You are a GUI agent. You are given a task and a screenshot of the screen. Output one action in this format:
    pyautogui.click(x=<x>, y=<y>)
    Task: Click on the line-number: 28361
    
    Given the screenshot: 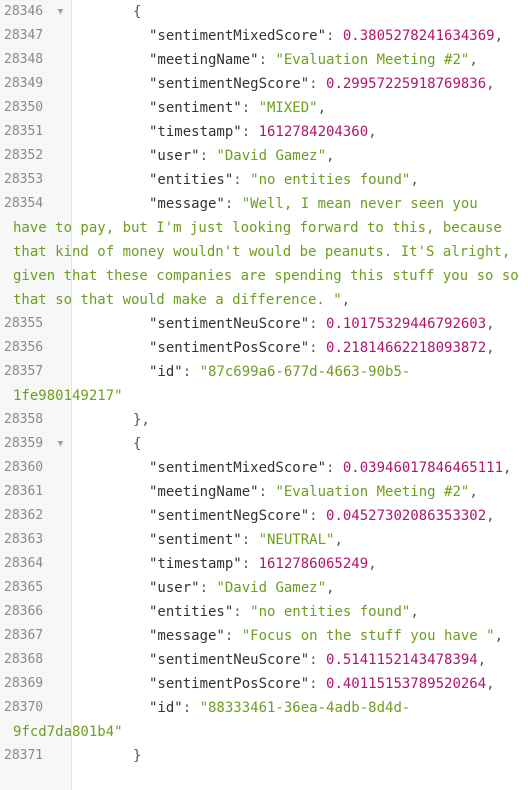 What is the action you would take?
    pyautogui.click(x=24, y=491)
    